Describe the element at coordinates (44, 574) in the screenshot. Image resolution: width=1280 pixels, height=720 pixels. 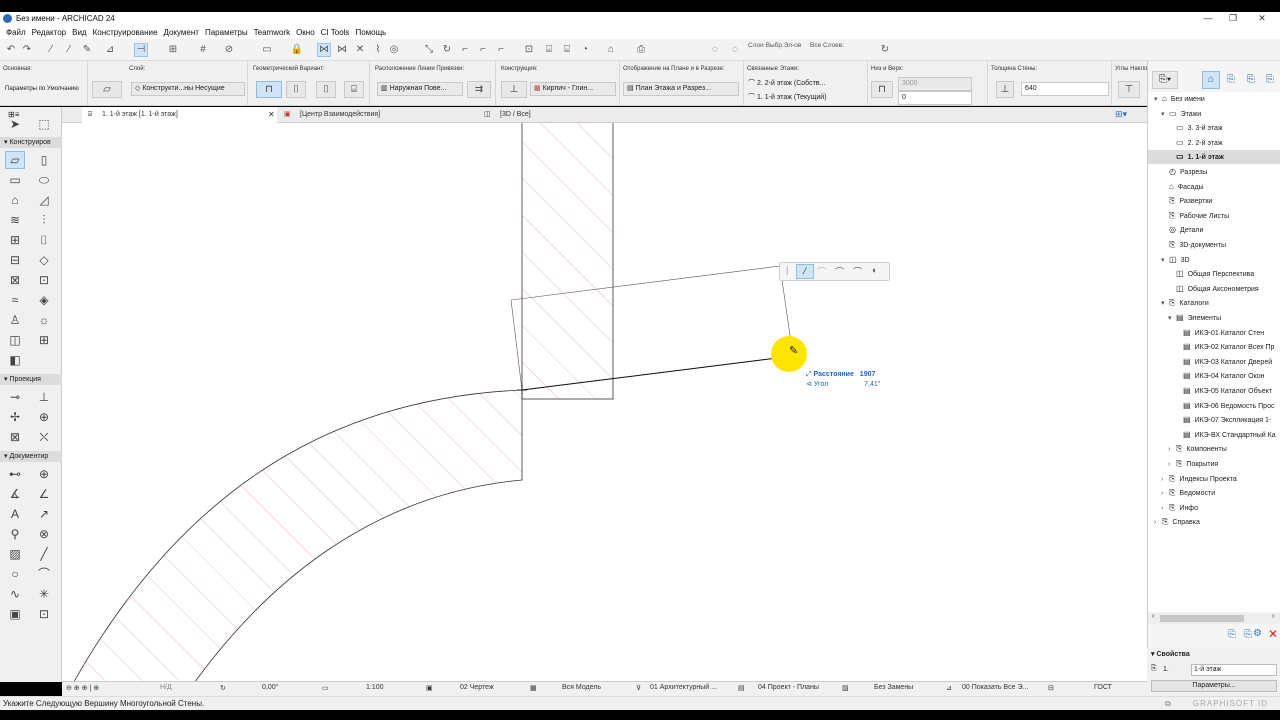
I see `polyline-tool-icon: ⌒` at that location.